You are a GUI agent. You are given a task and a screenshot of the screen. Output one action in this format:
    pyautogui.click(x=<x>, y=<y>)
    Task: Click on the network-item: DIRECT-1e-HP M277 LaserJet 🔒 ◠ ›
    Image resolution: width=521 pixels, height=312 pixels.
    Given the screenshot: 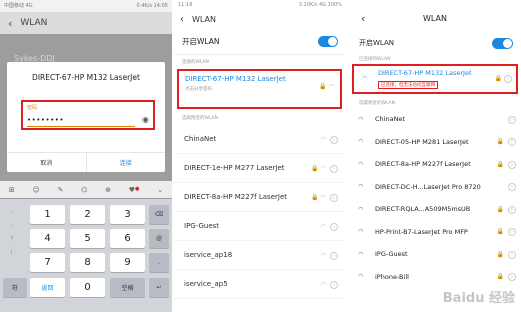 What is the action you would take?
    pyautogui.click(x=260, y=168)
    